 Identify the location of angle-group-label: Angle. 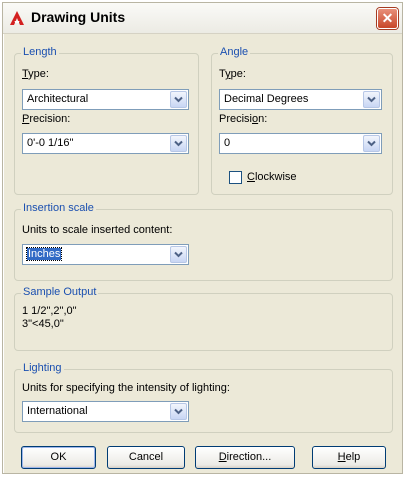
(234, 52).